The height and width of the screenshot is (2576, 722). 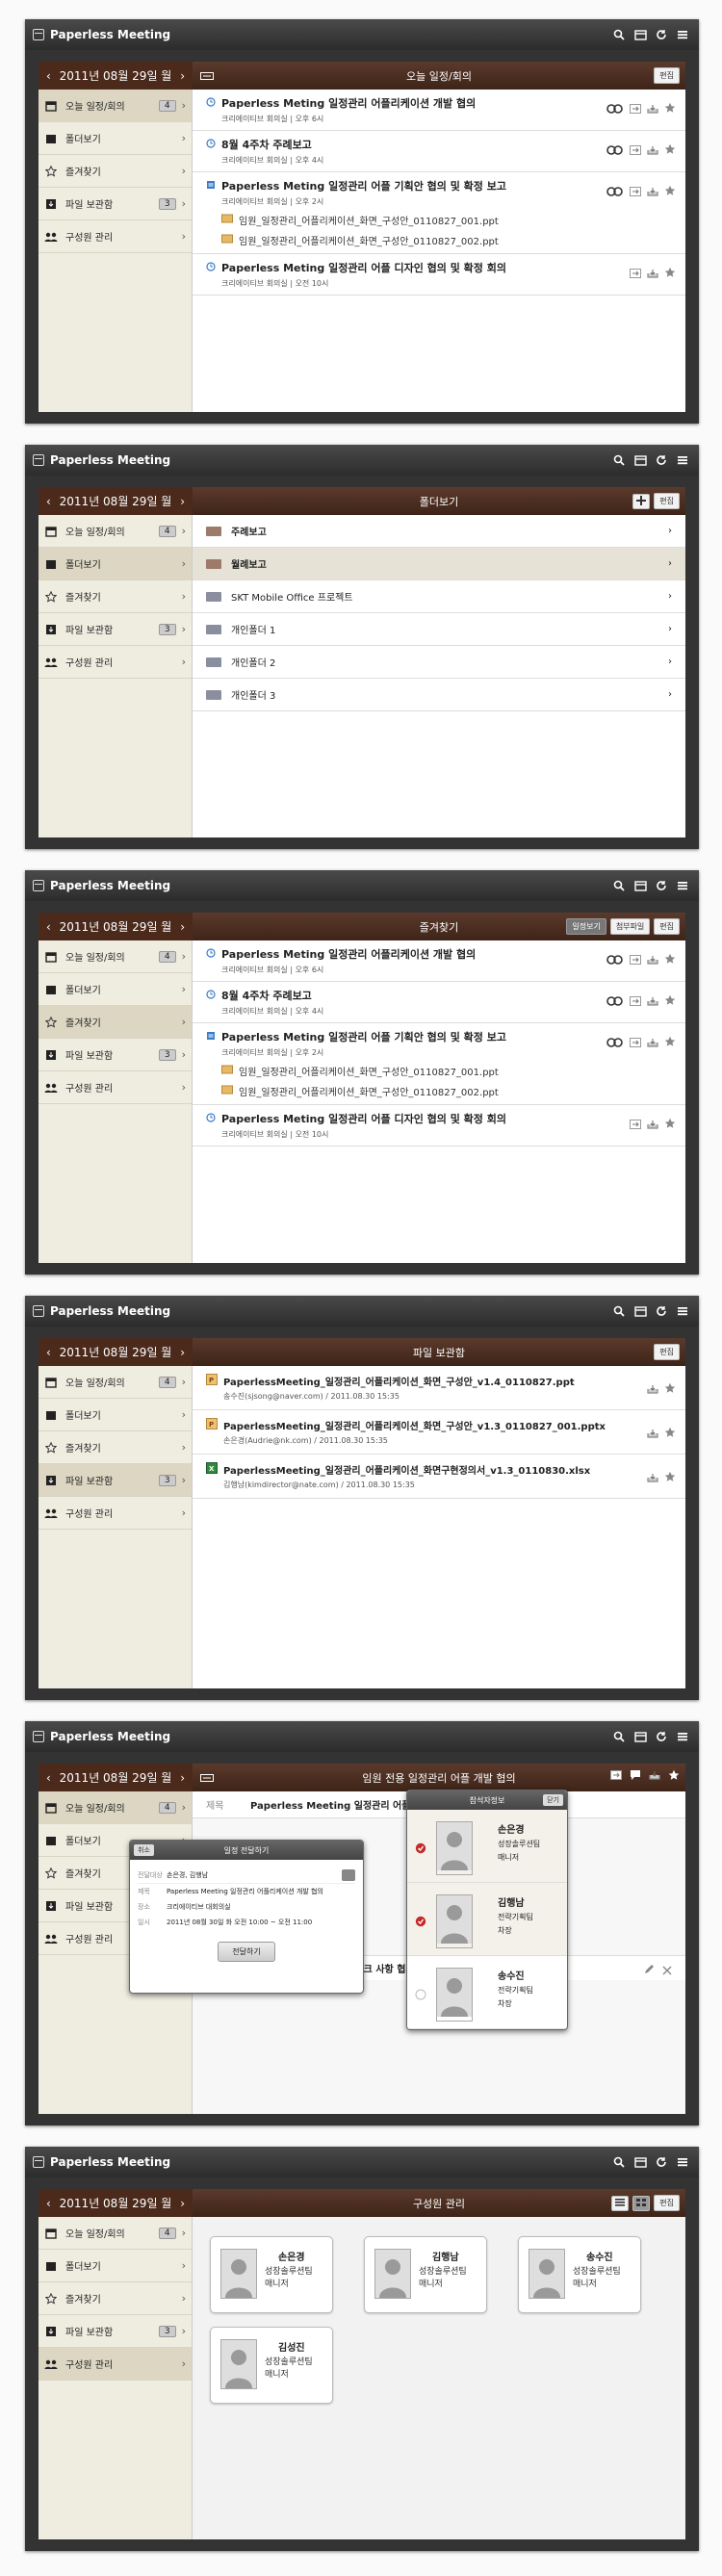 I want to click on view-toggle-icon, so click(x=207, y=76).